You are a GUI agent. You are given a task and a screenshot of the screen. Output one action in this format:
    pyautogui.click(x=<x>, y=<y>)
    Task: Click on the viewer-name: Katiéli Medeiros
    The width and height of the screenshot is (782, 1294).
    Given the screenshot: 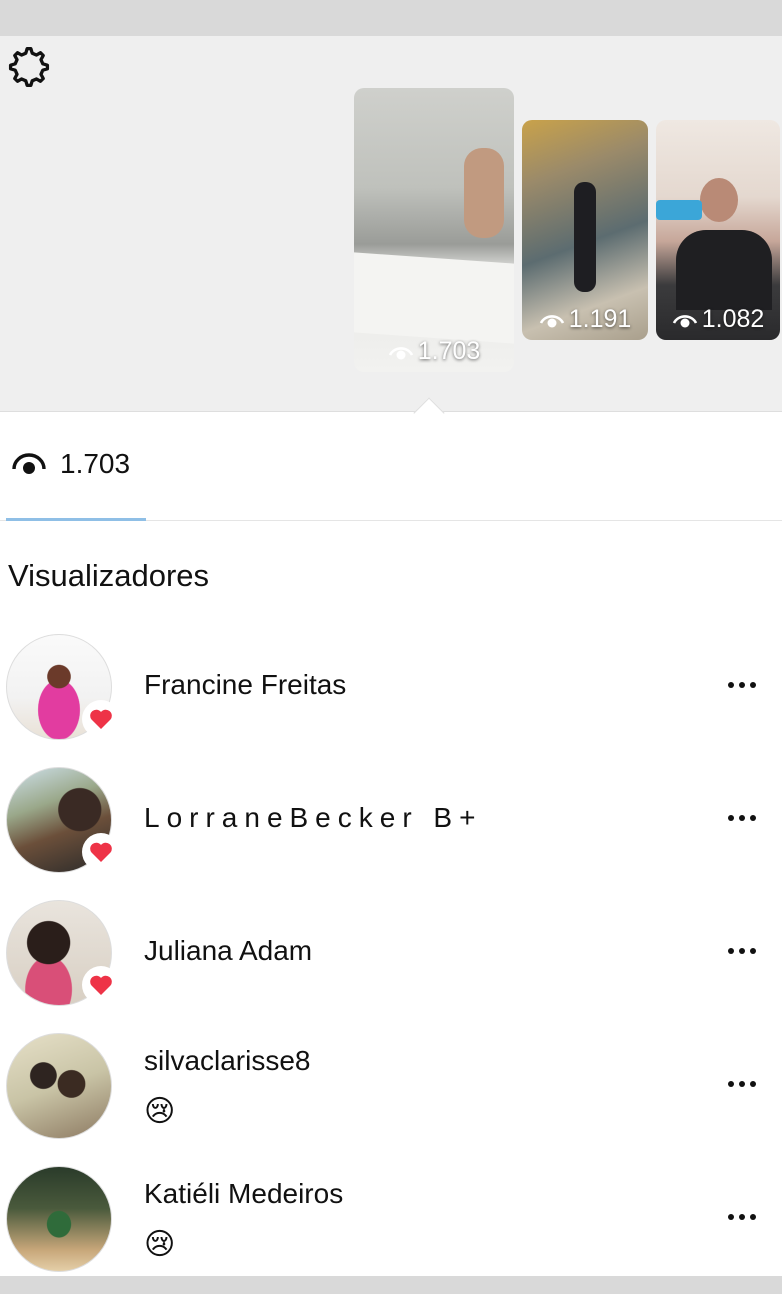 What is the action you would take?
    pyautogui.click(x=243, y=1194)
    